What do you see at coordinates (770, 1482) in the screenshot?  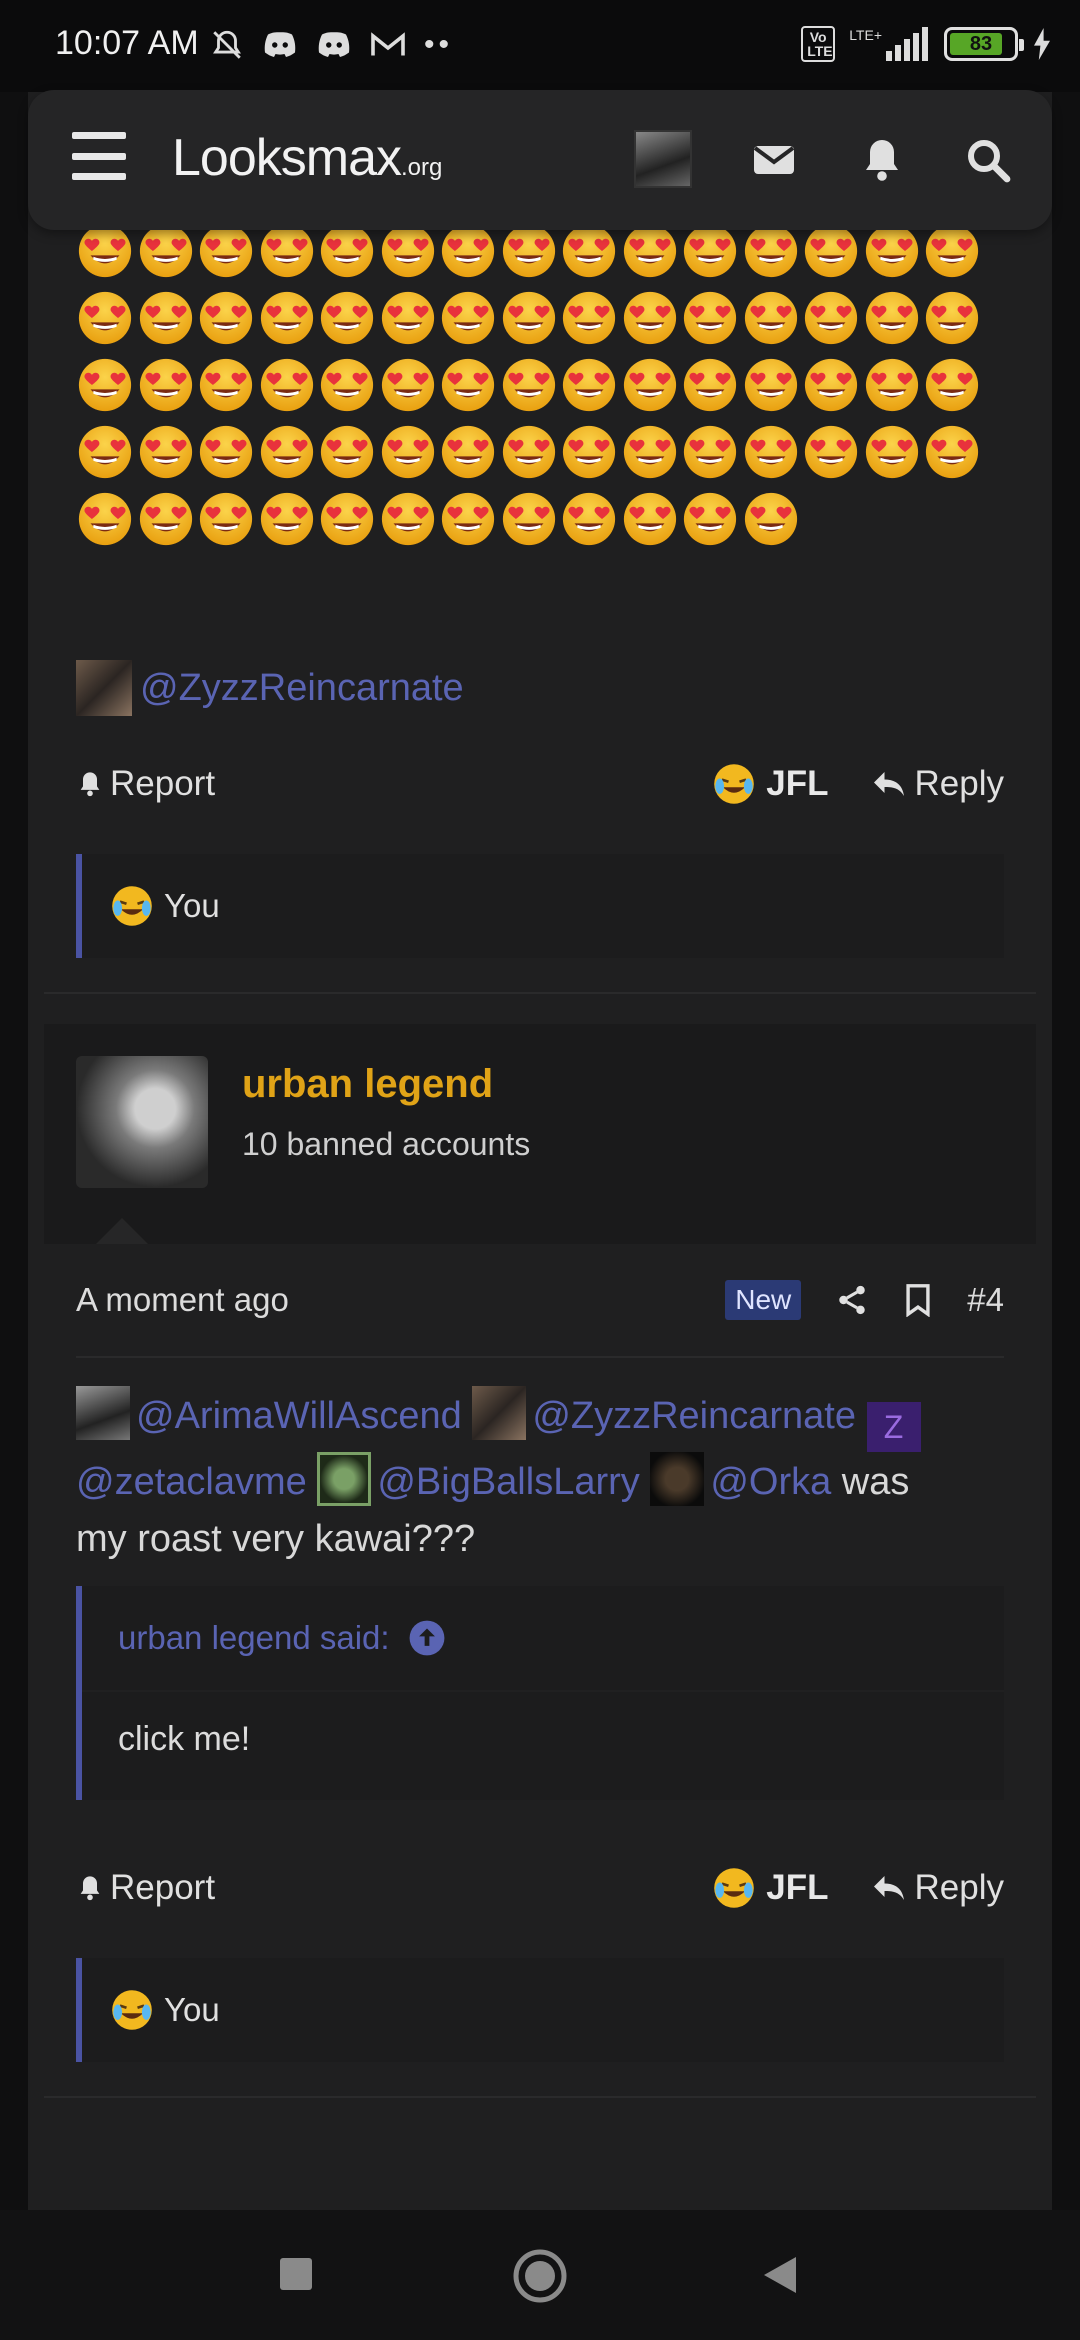 I see `mention-link: @Orka` at bounding box center [770, 1482].